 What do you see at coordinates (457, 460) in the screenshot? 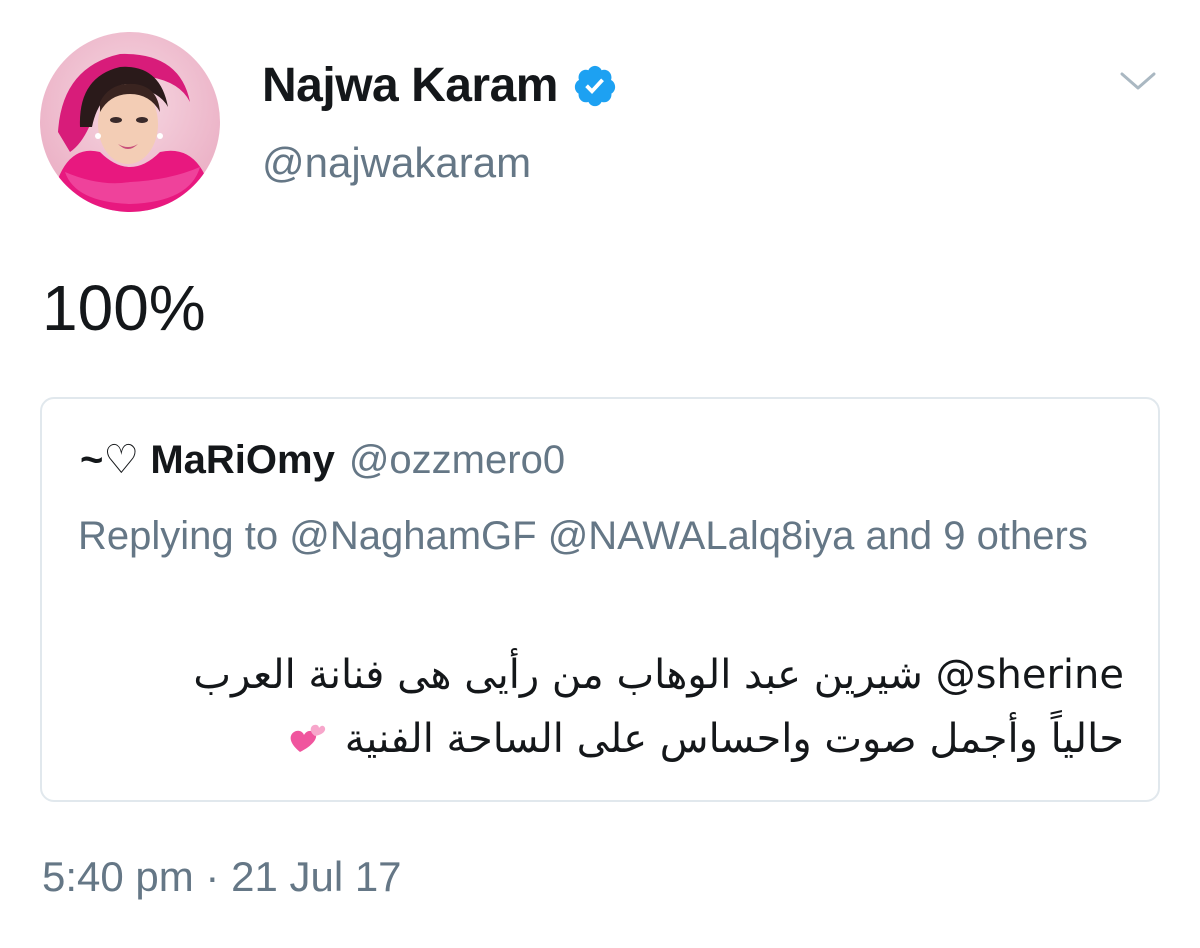
I see `quoted-handle: @ozzmero0` at bounding box center [457, 460].